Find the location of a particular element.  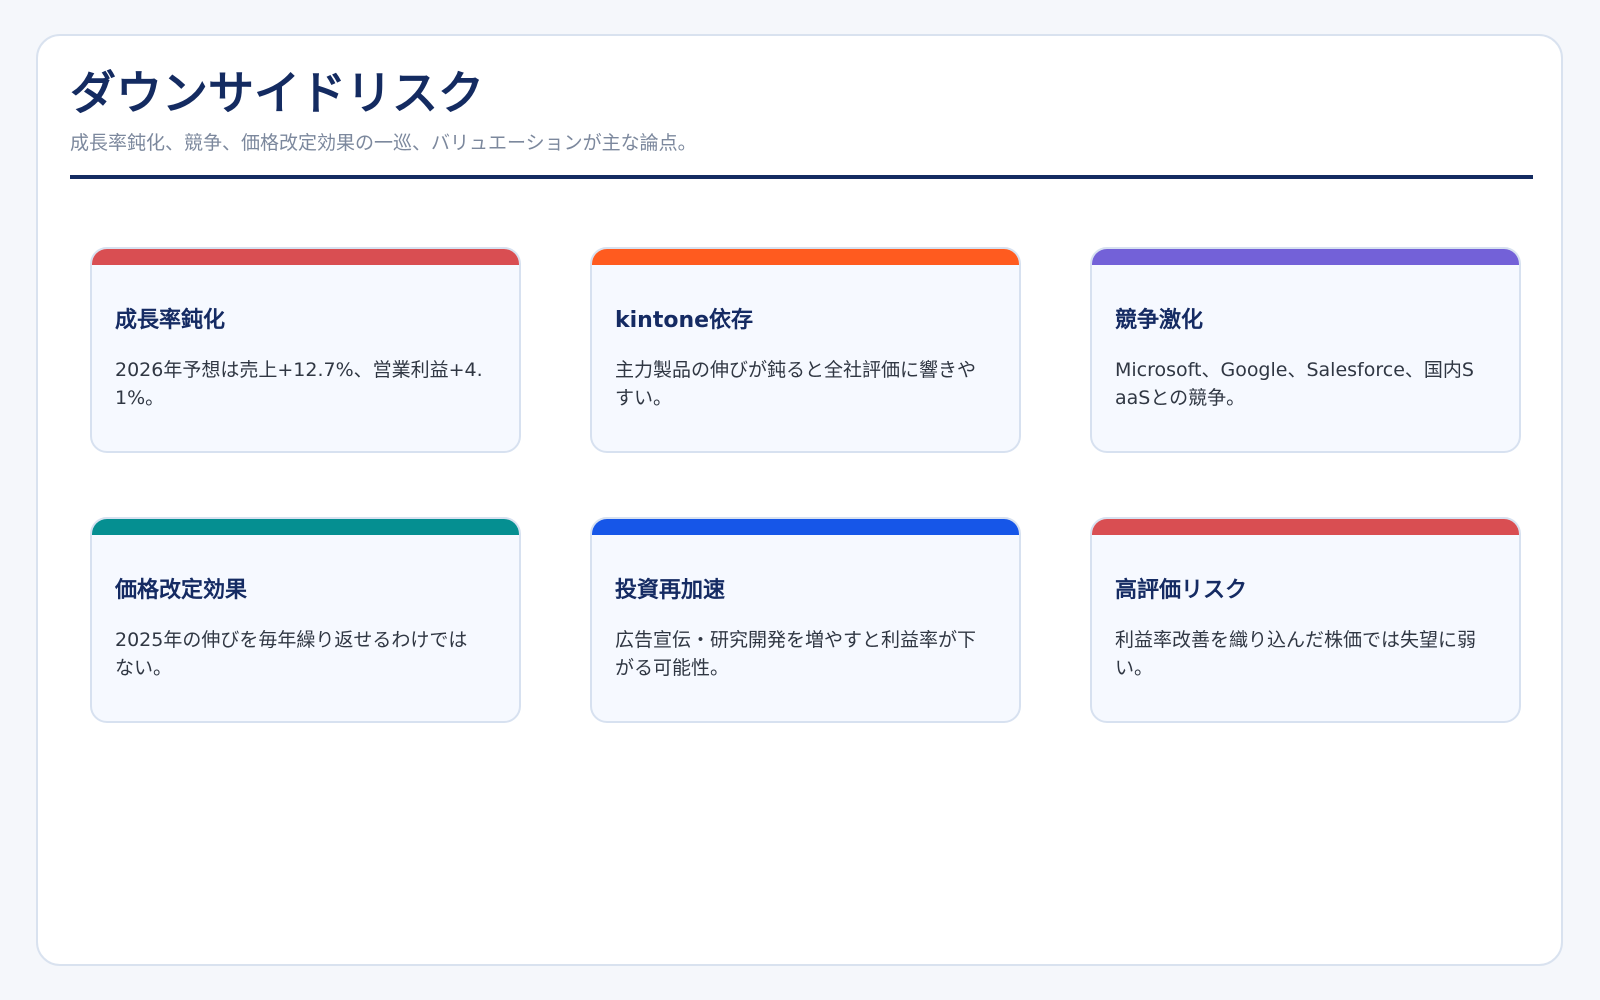

risk-card-price-revision-effect: 価格改定効果 2025年の伸びを毎年繰り返せるわけではない。 is located at coordinates (305, 620).